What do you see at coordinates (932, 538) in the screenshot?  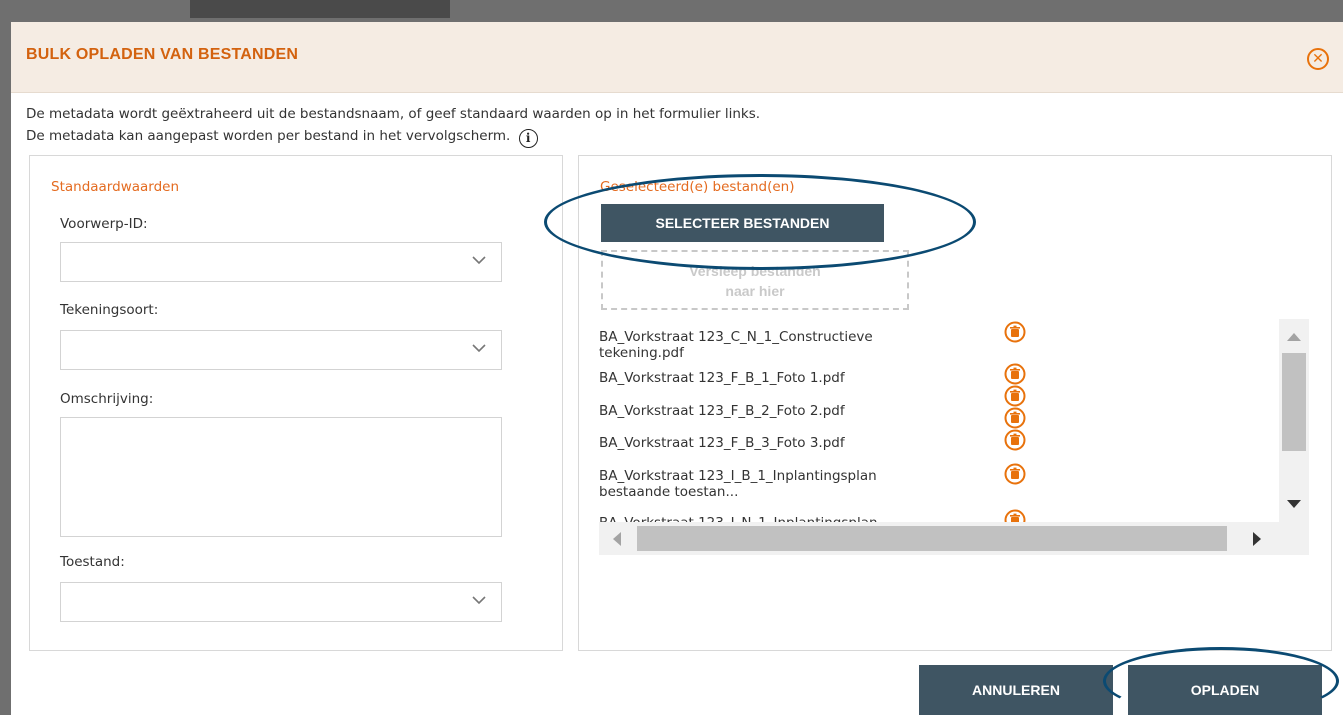 I see `horizontal-scroll-thumb` at bounding box center [932, 538].